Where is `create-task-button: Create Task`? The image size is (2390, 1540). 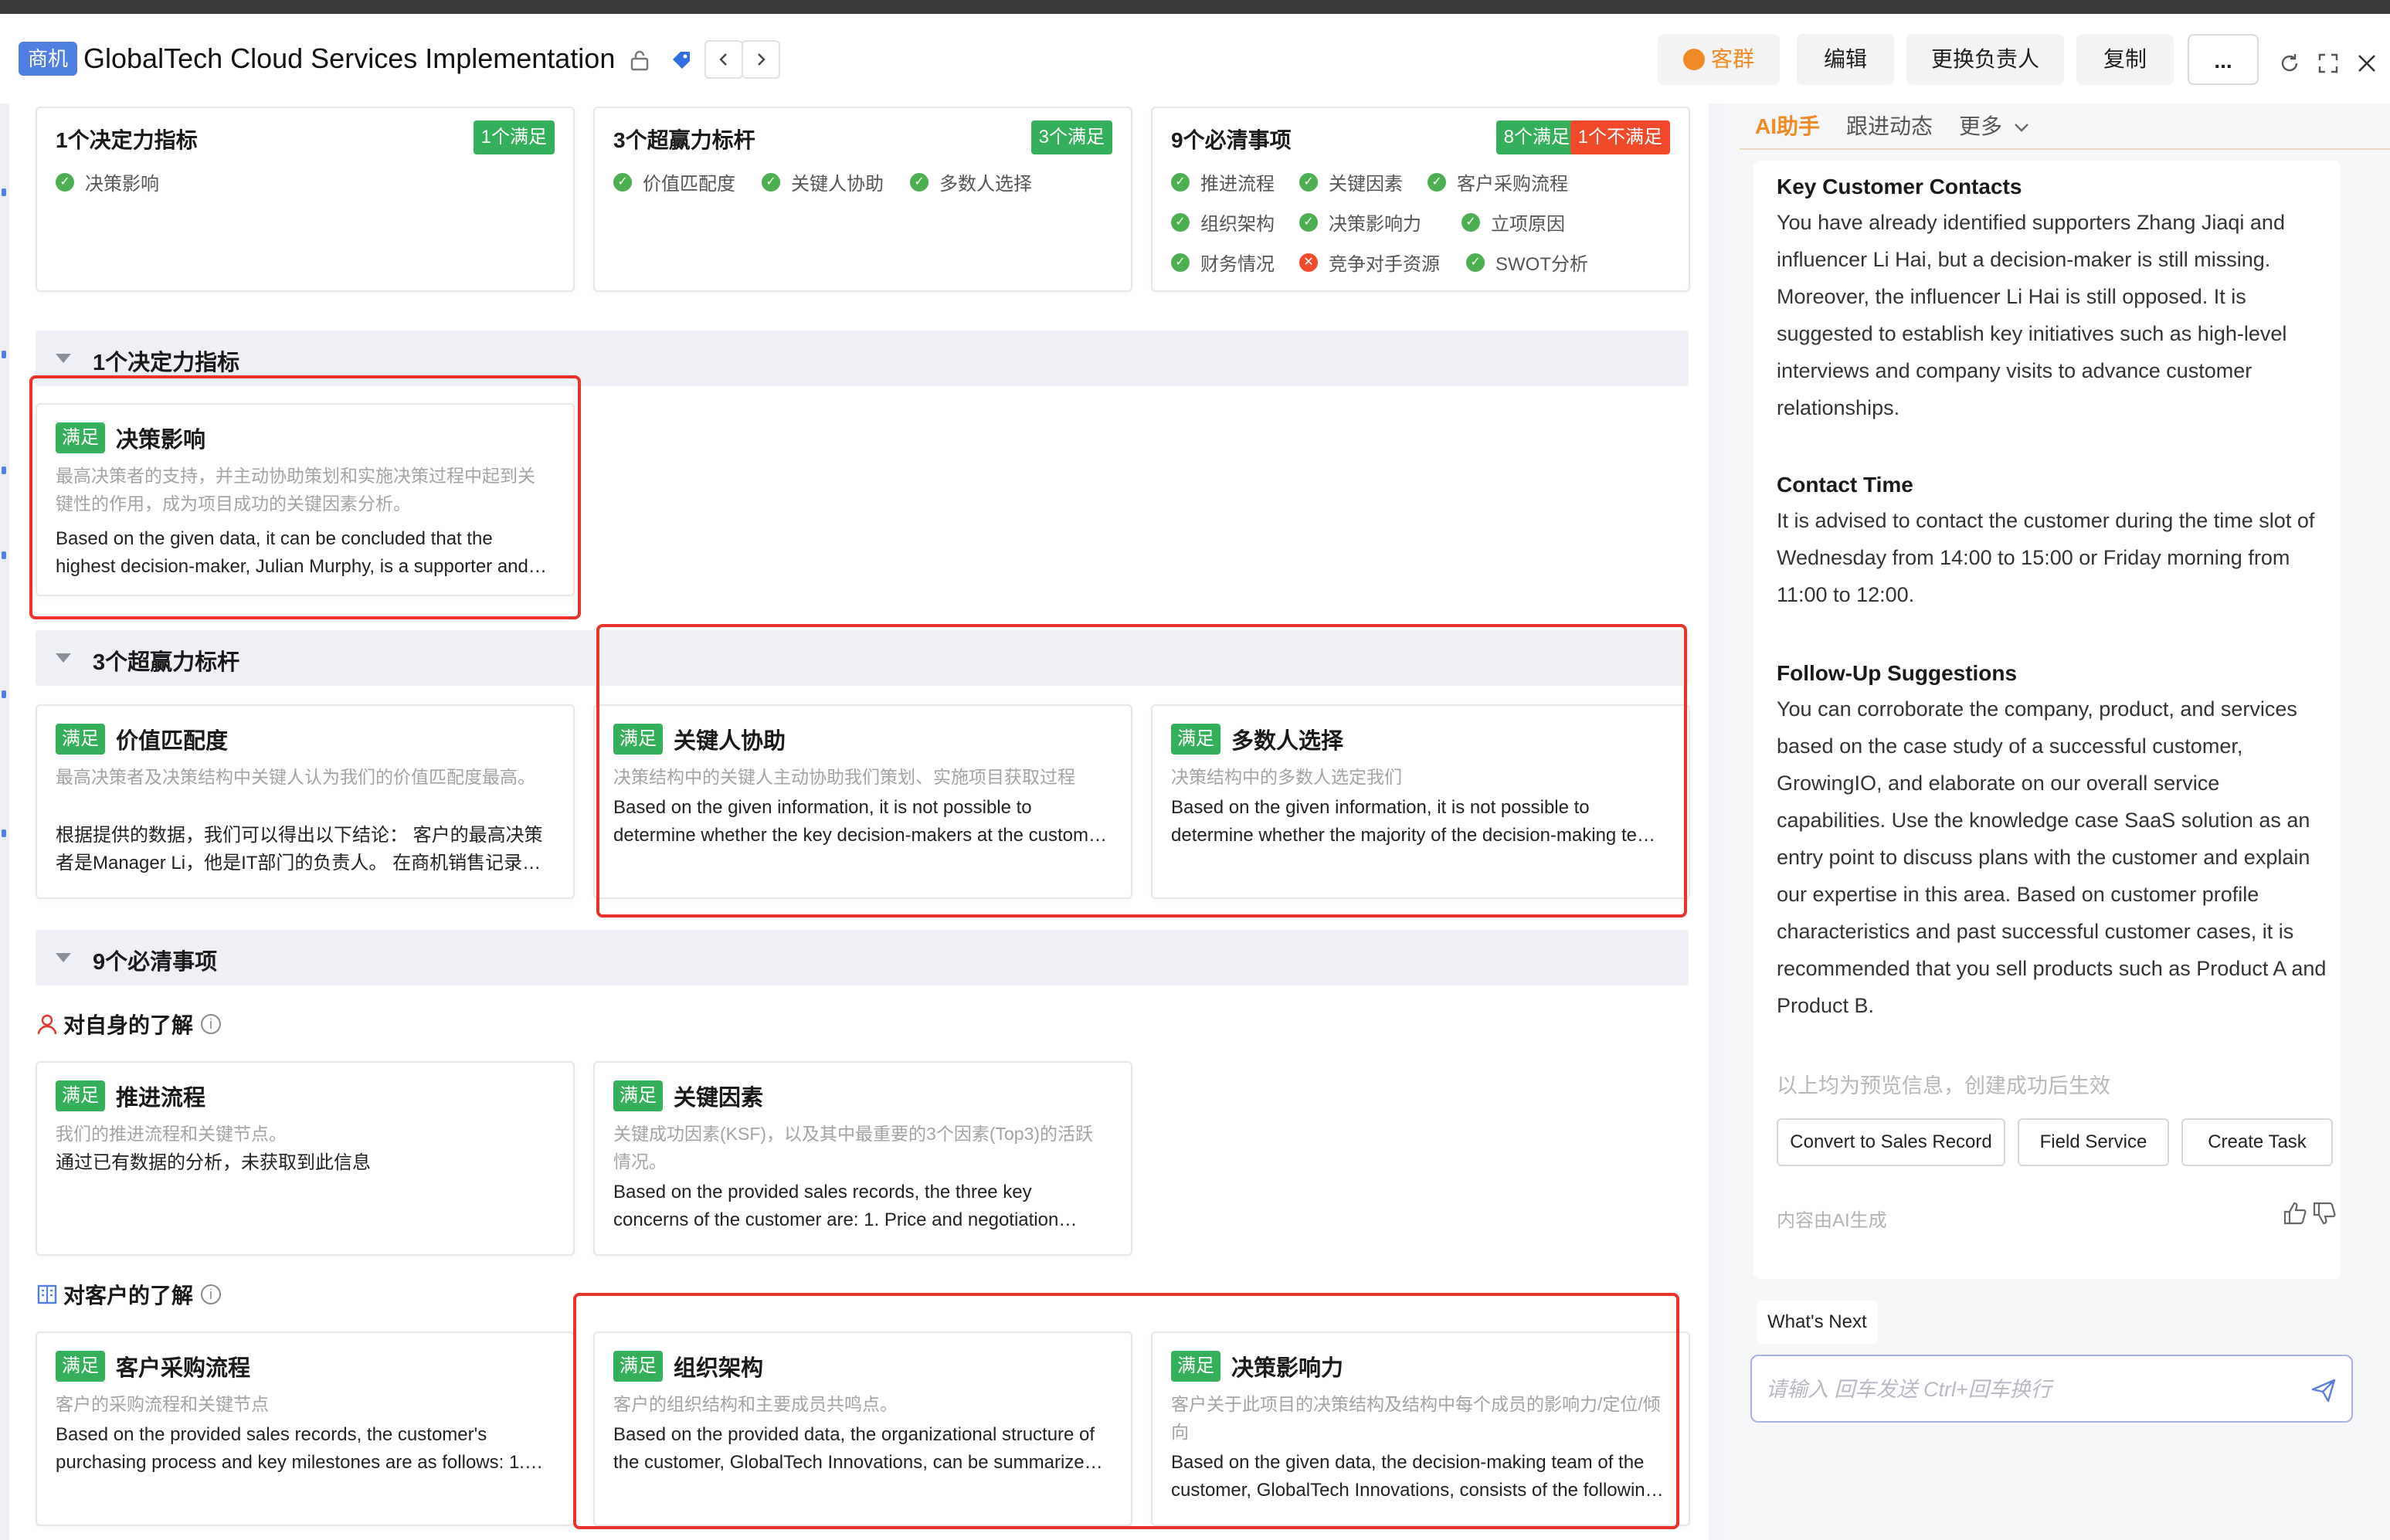 create-task-button: Create Task is located at coordinates (2257, 1142).